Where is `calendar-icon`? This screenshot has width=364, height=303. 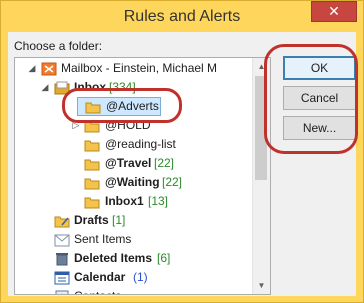 calendar-icon is located at coordinates (62, 278).